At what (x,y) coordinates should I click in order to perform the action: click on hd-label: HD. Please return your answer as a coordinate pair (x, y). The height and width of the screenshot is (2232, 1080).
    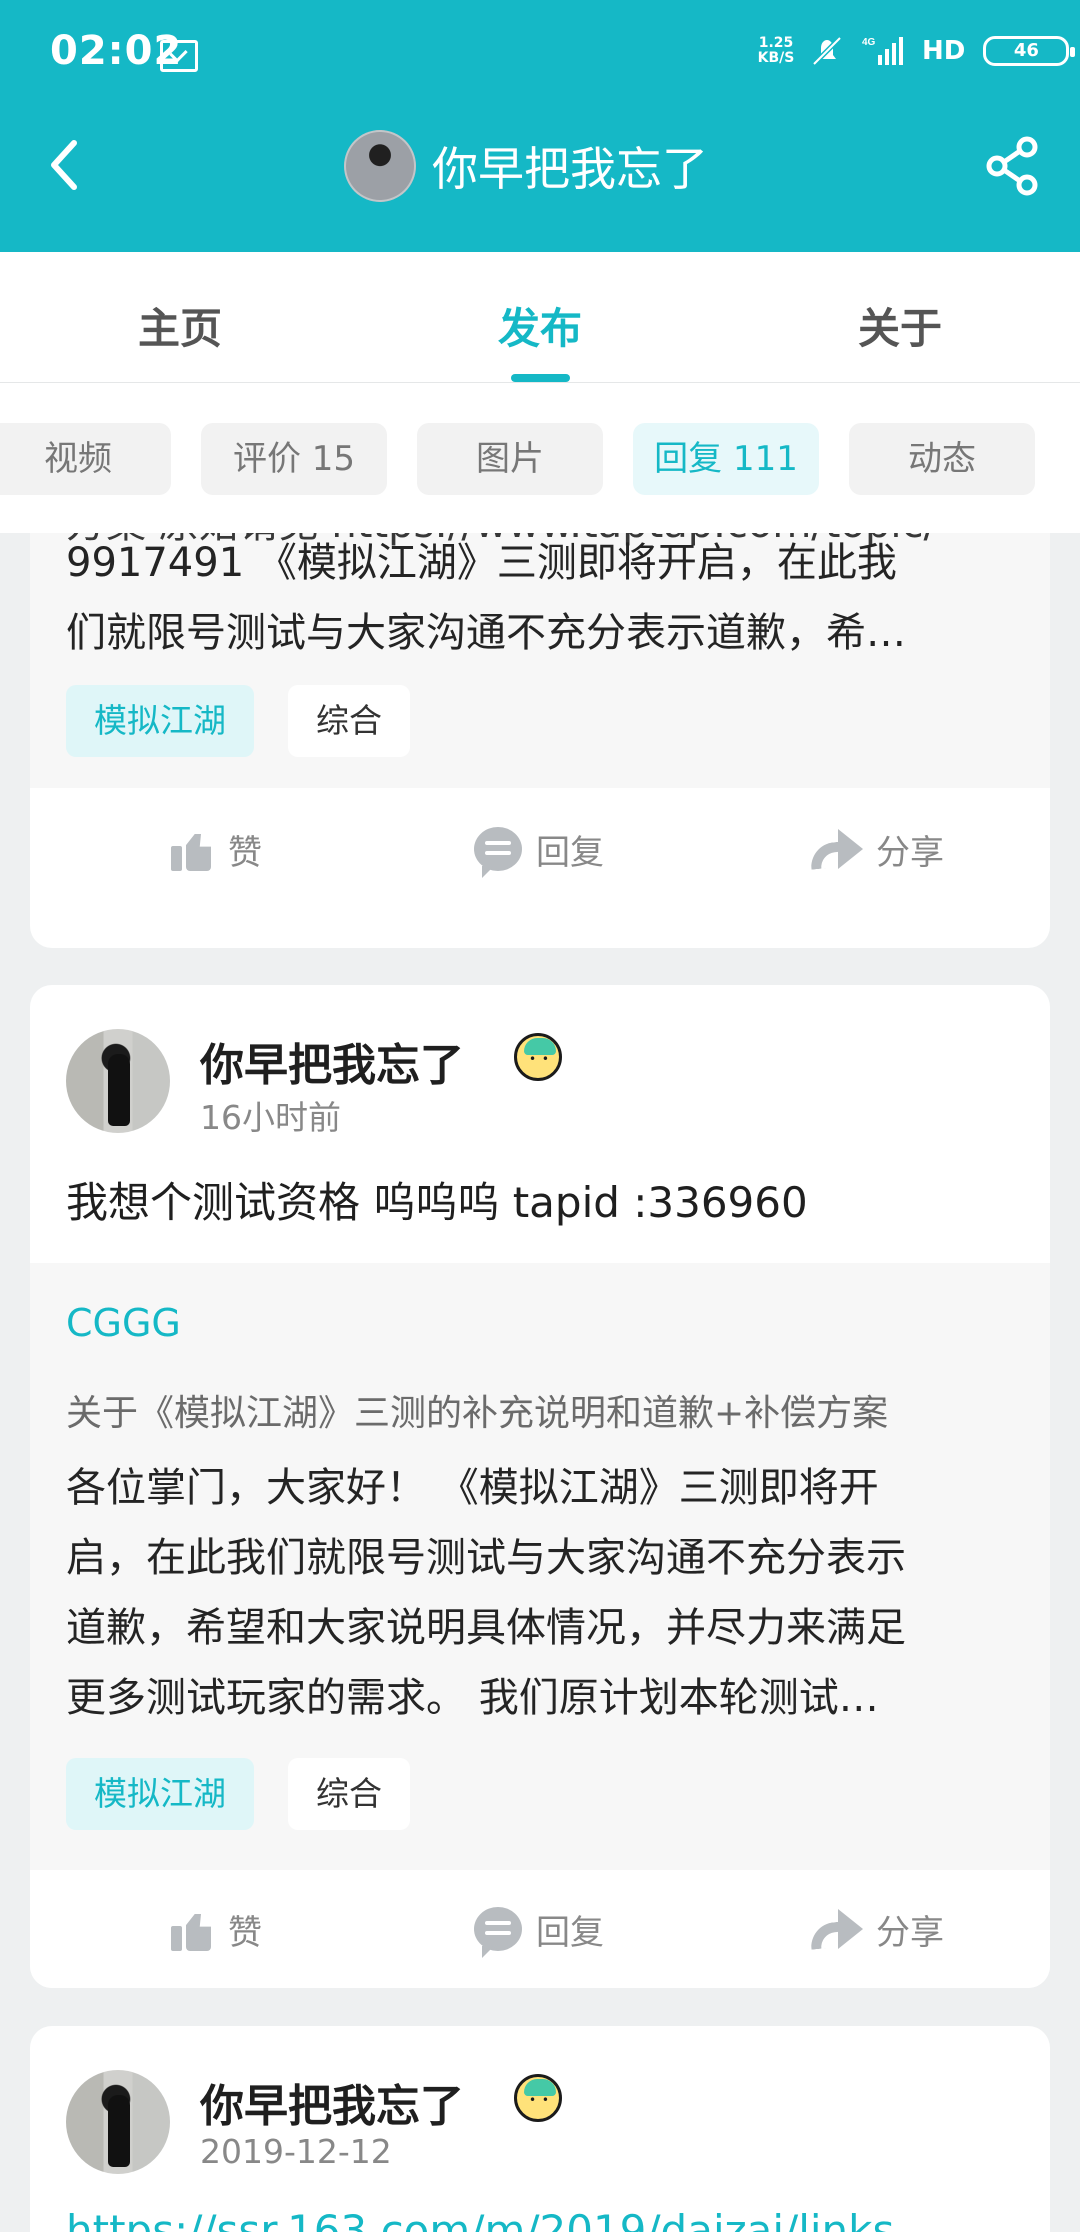
    Looking at the image, I should click on (944, 51).